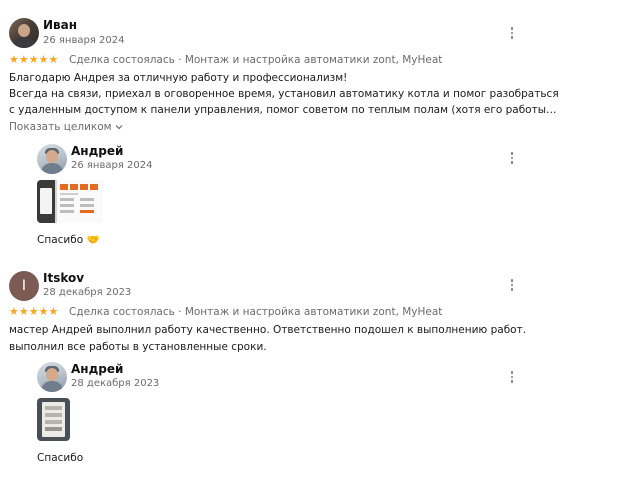 This screenshot has width=640, height=480. Describe the element at coordinates (68, 240) in the screenshot. I see `reply-text: Спасибо 🤝` at that location.